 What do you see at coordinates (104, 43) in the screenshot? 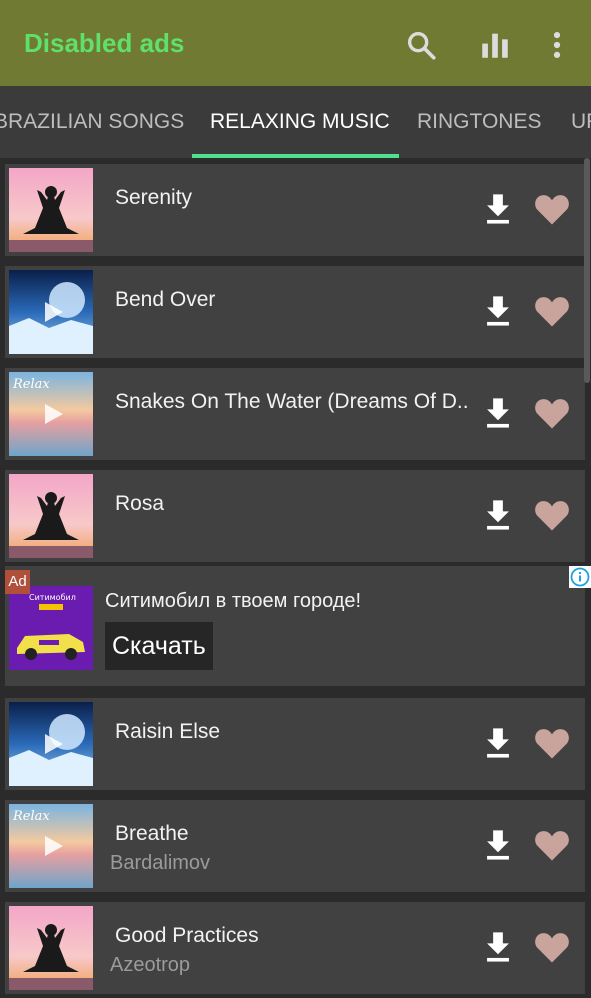
I see `app-title: Disabled ads` at bounding box center [104, 43].